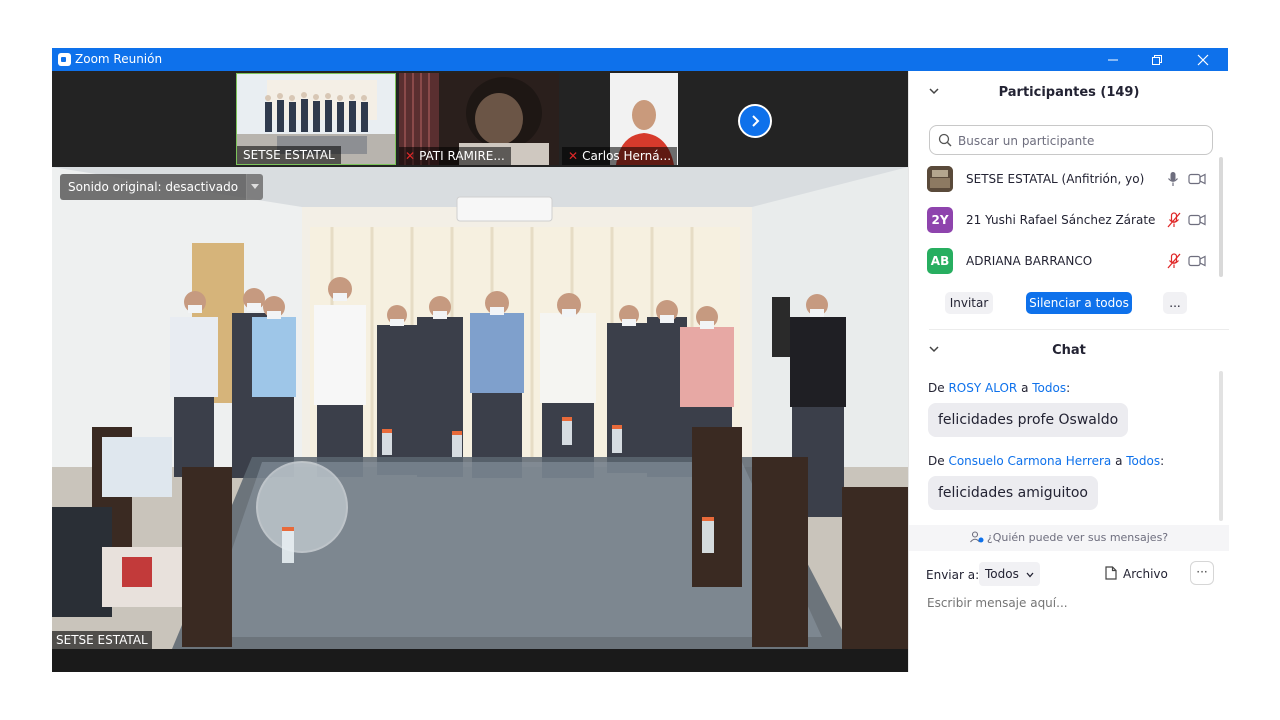 This screenshot has height=720, width=1280. I want to click on chat-more-button: ···, so click(1202, 573).